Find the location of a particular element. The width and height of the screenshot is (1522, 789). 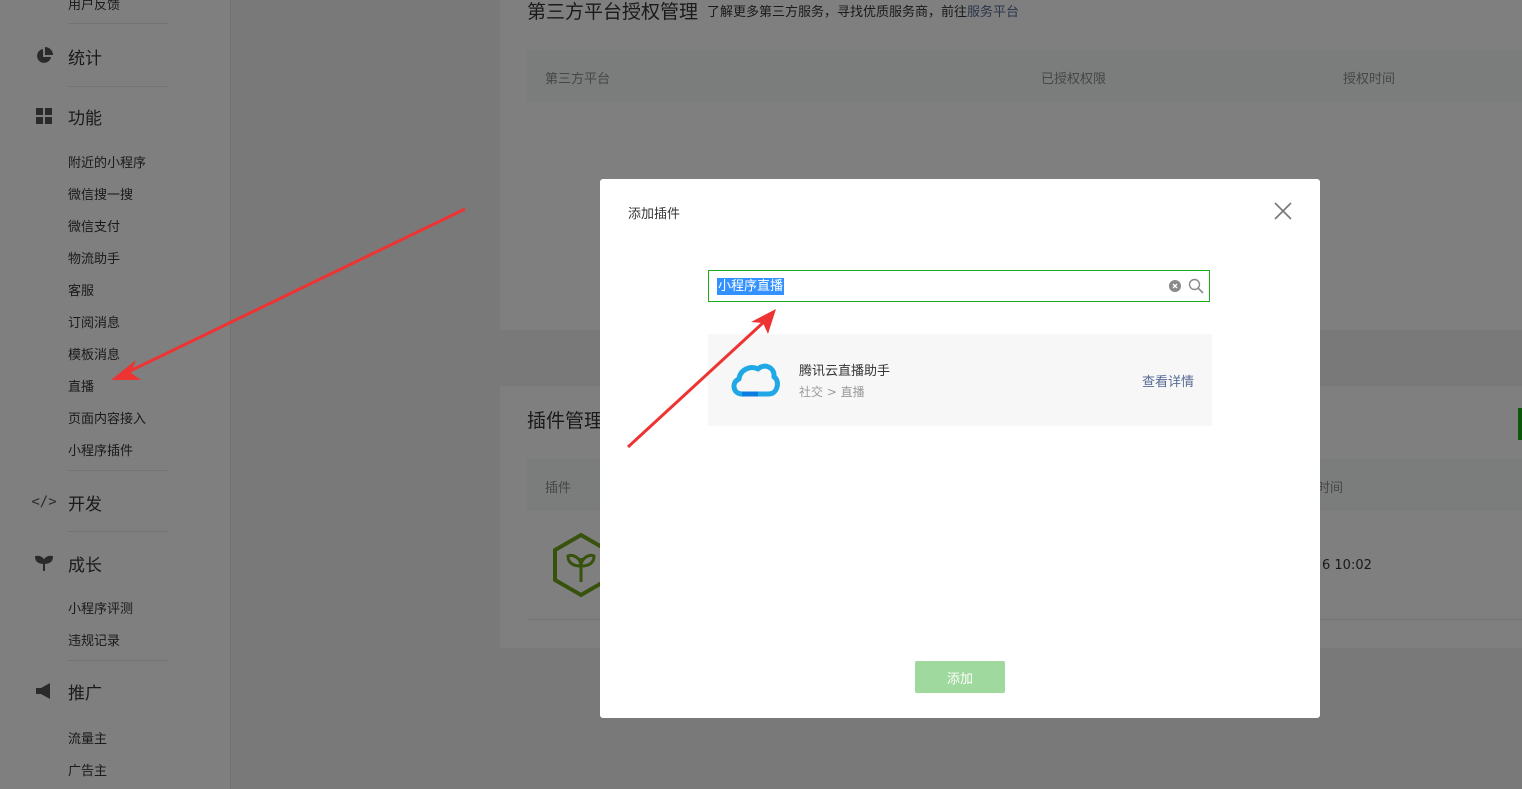

search-icon is located at coordinates (1196, 286).